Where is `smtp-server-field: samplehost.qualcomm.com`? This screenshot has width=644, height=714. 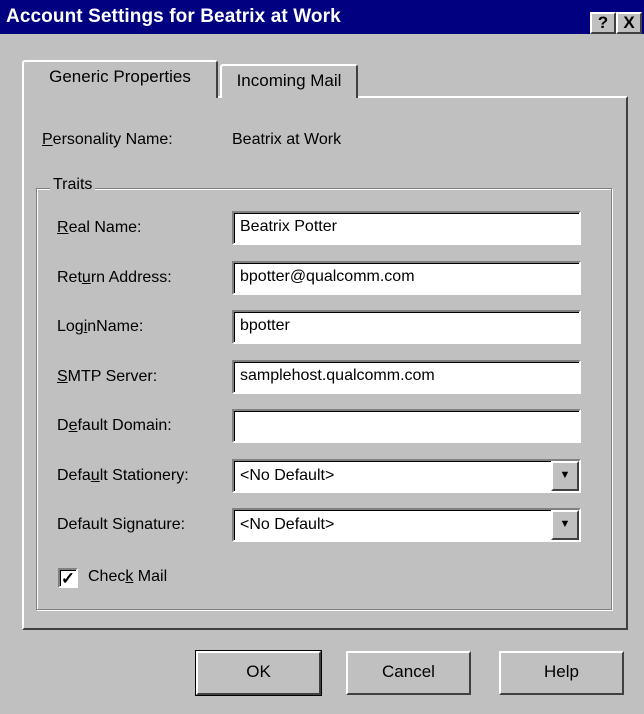 smtp-server-field: samplehost.qualcomm.com is located at coordinates (406, 377).